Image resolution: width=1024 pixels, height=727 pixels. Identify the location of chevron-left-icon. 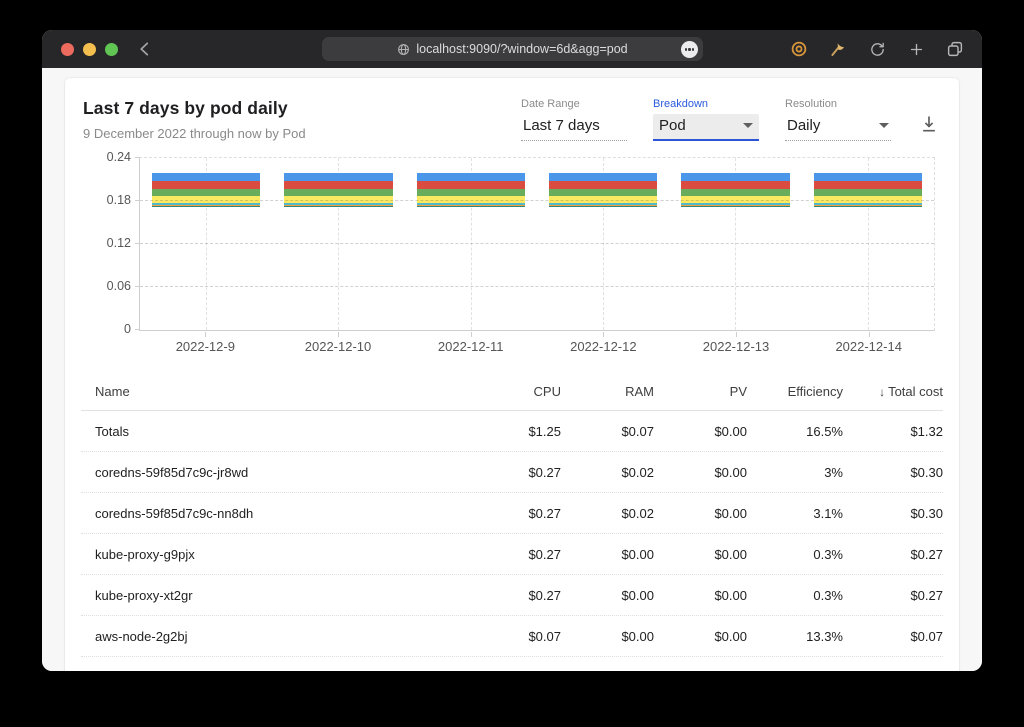
(144, 49).